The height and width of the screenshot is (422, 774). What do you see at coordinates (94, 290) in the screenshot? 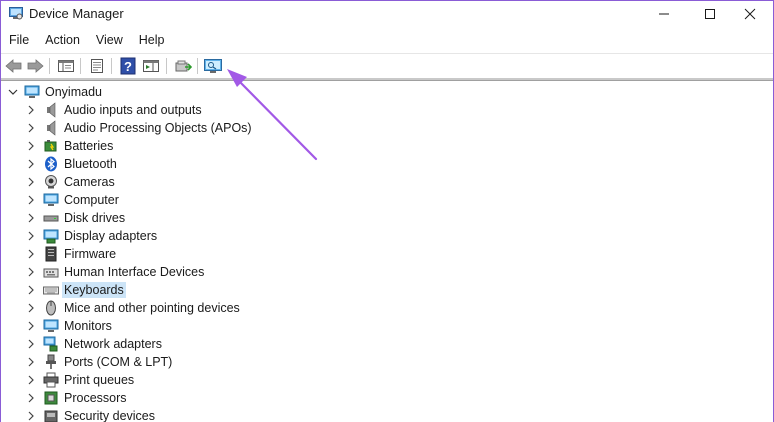
I see `tree-item-label: Keyboards` at bounding box center [94, 290].